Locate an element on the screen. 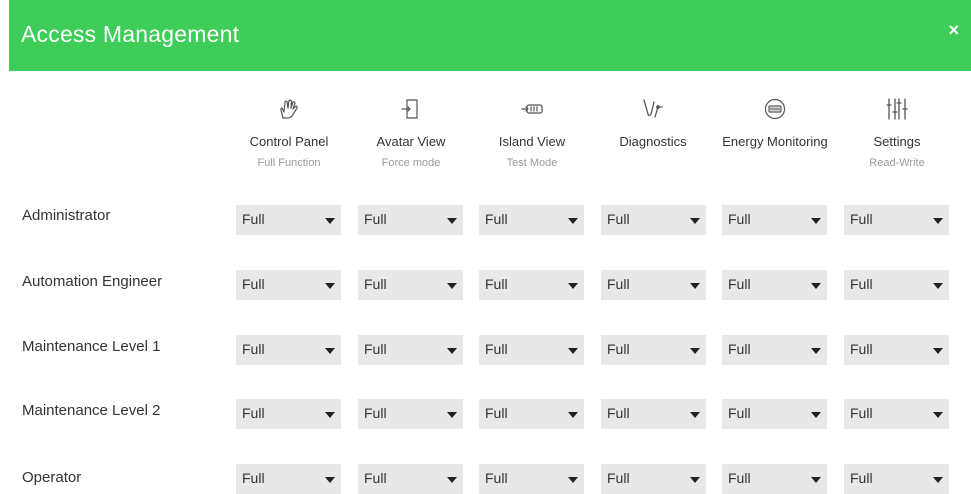 The width and height of the screenshot is (971, 494). column-label: Energy Monitoring is located at coordinates (775, 141).